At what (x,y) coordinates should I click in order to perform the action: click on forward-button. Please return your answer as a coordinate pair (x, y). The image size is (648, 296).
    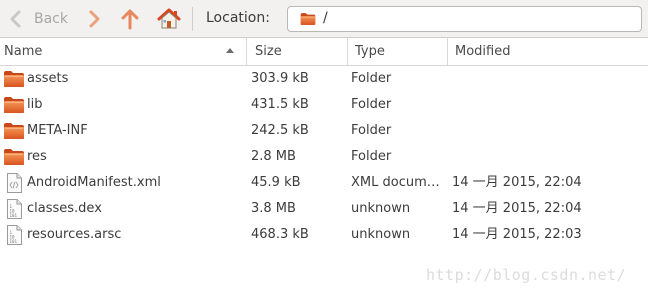
    Looking at the image, I should click on (94, 19).